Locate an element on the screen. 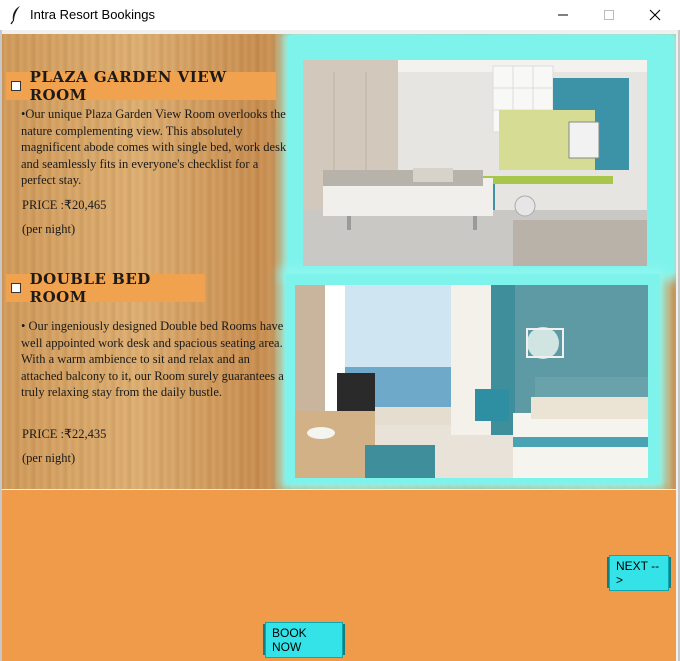  maximize-icon is located at coordinates (609, 15).